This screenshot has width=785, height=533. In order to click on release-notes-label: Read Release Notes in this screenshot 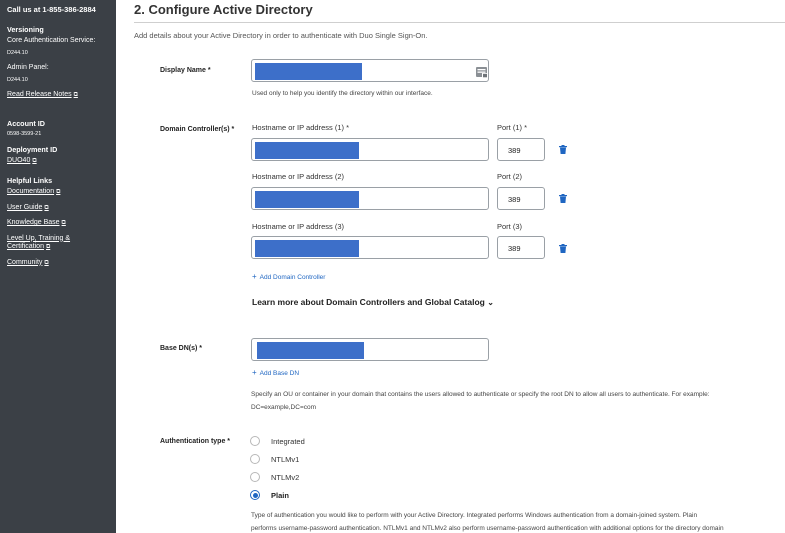, I will do `click(39, 94)`.